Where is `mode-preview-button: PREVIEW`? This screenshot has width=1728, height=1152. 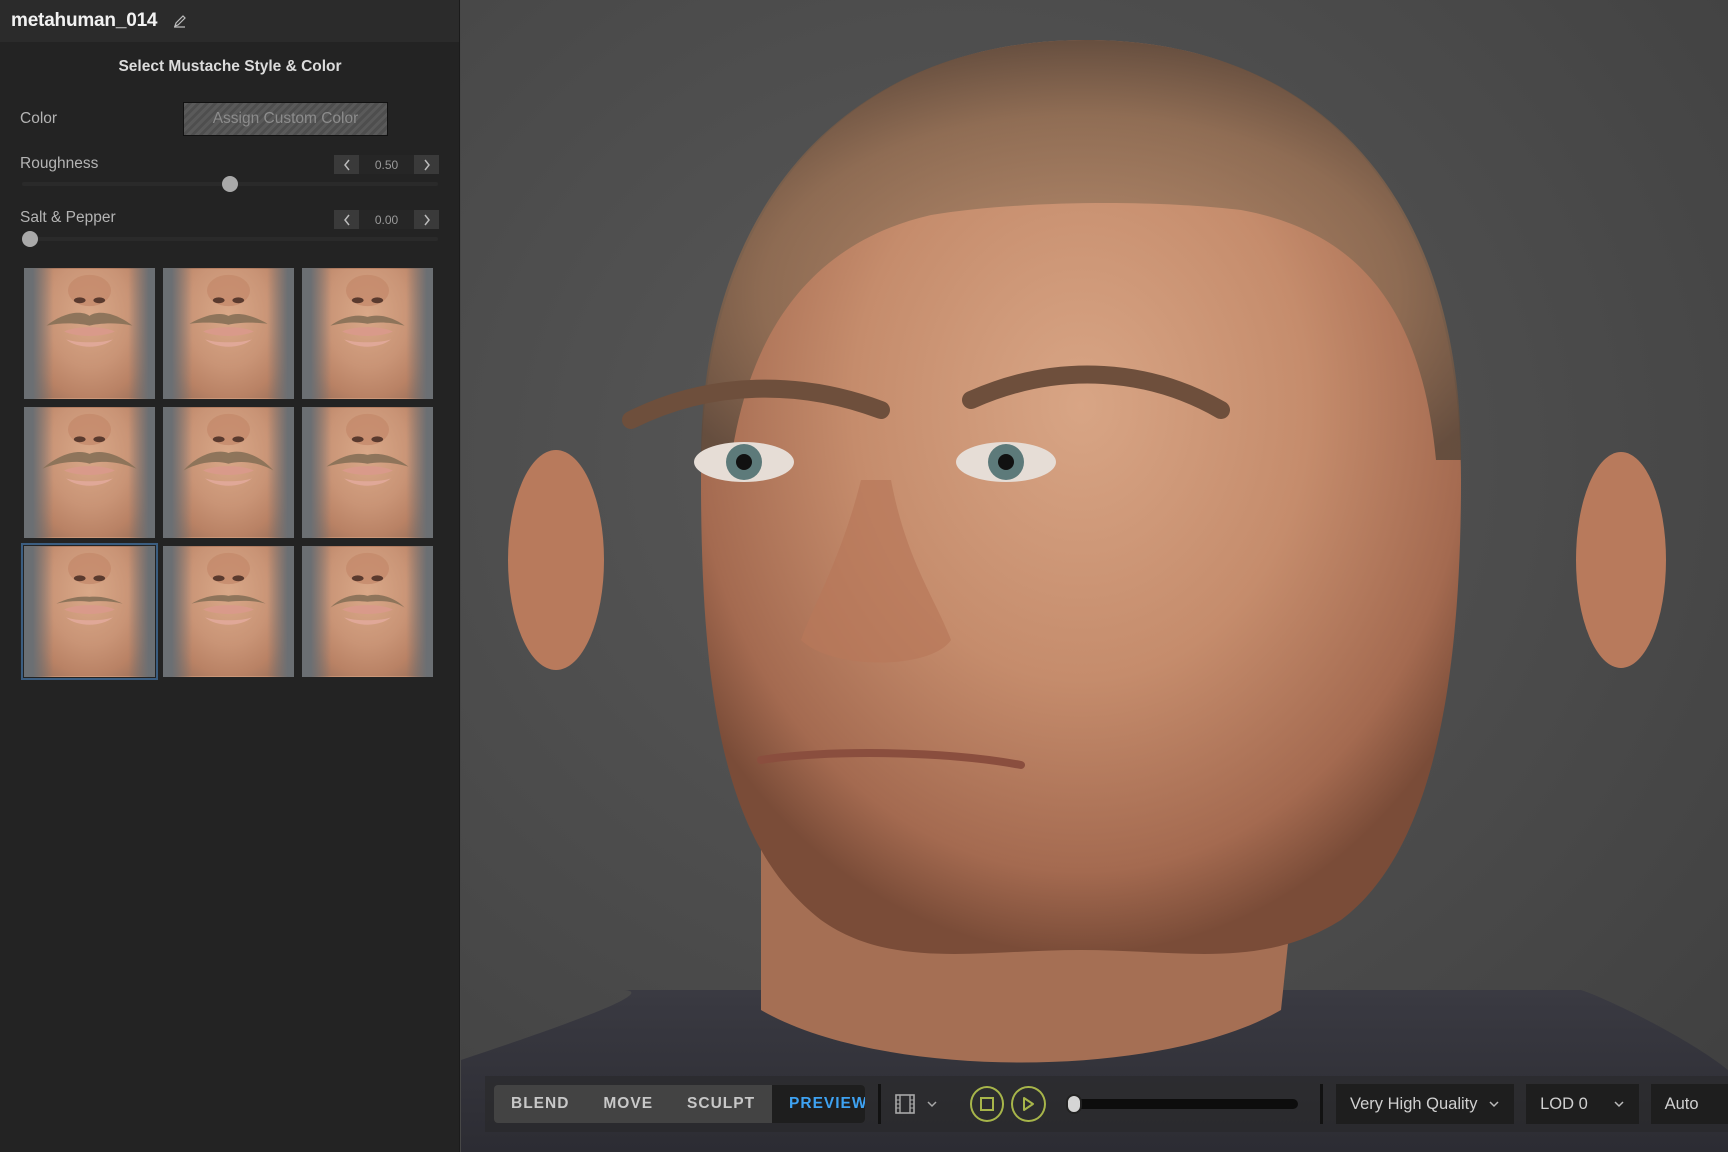
mode-preview-button: PREVIEW is located at coordinates (818, 1104).